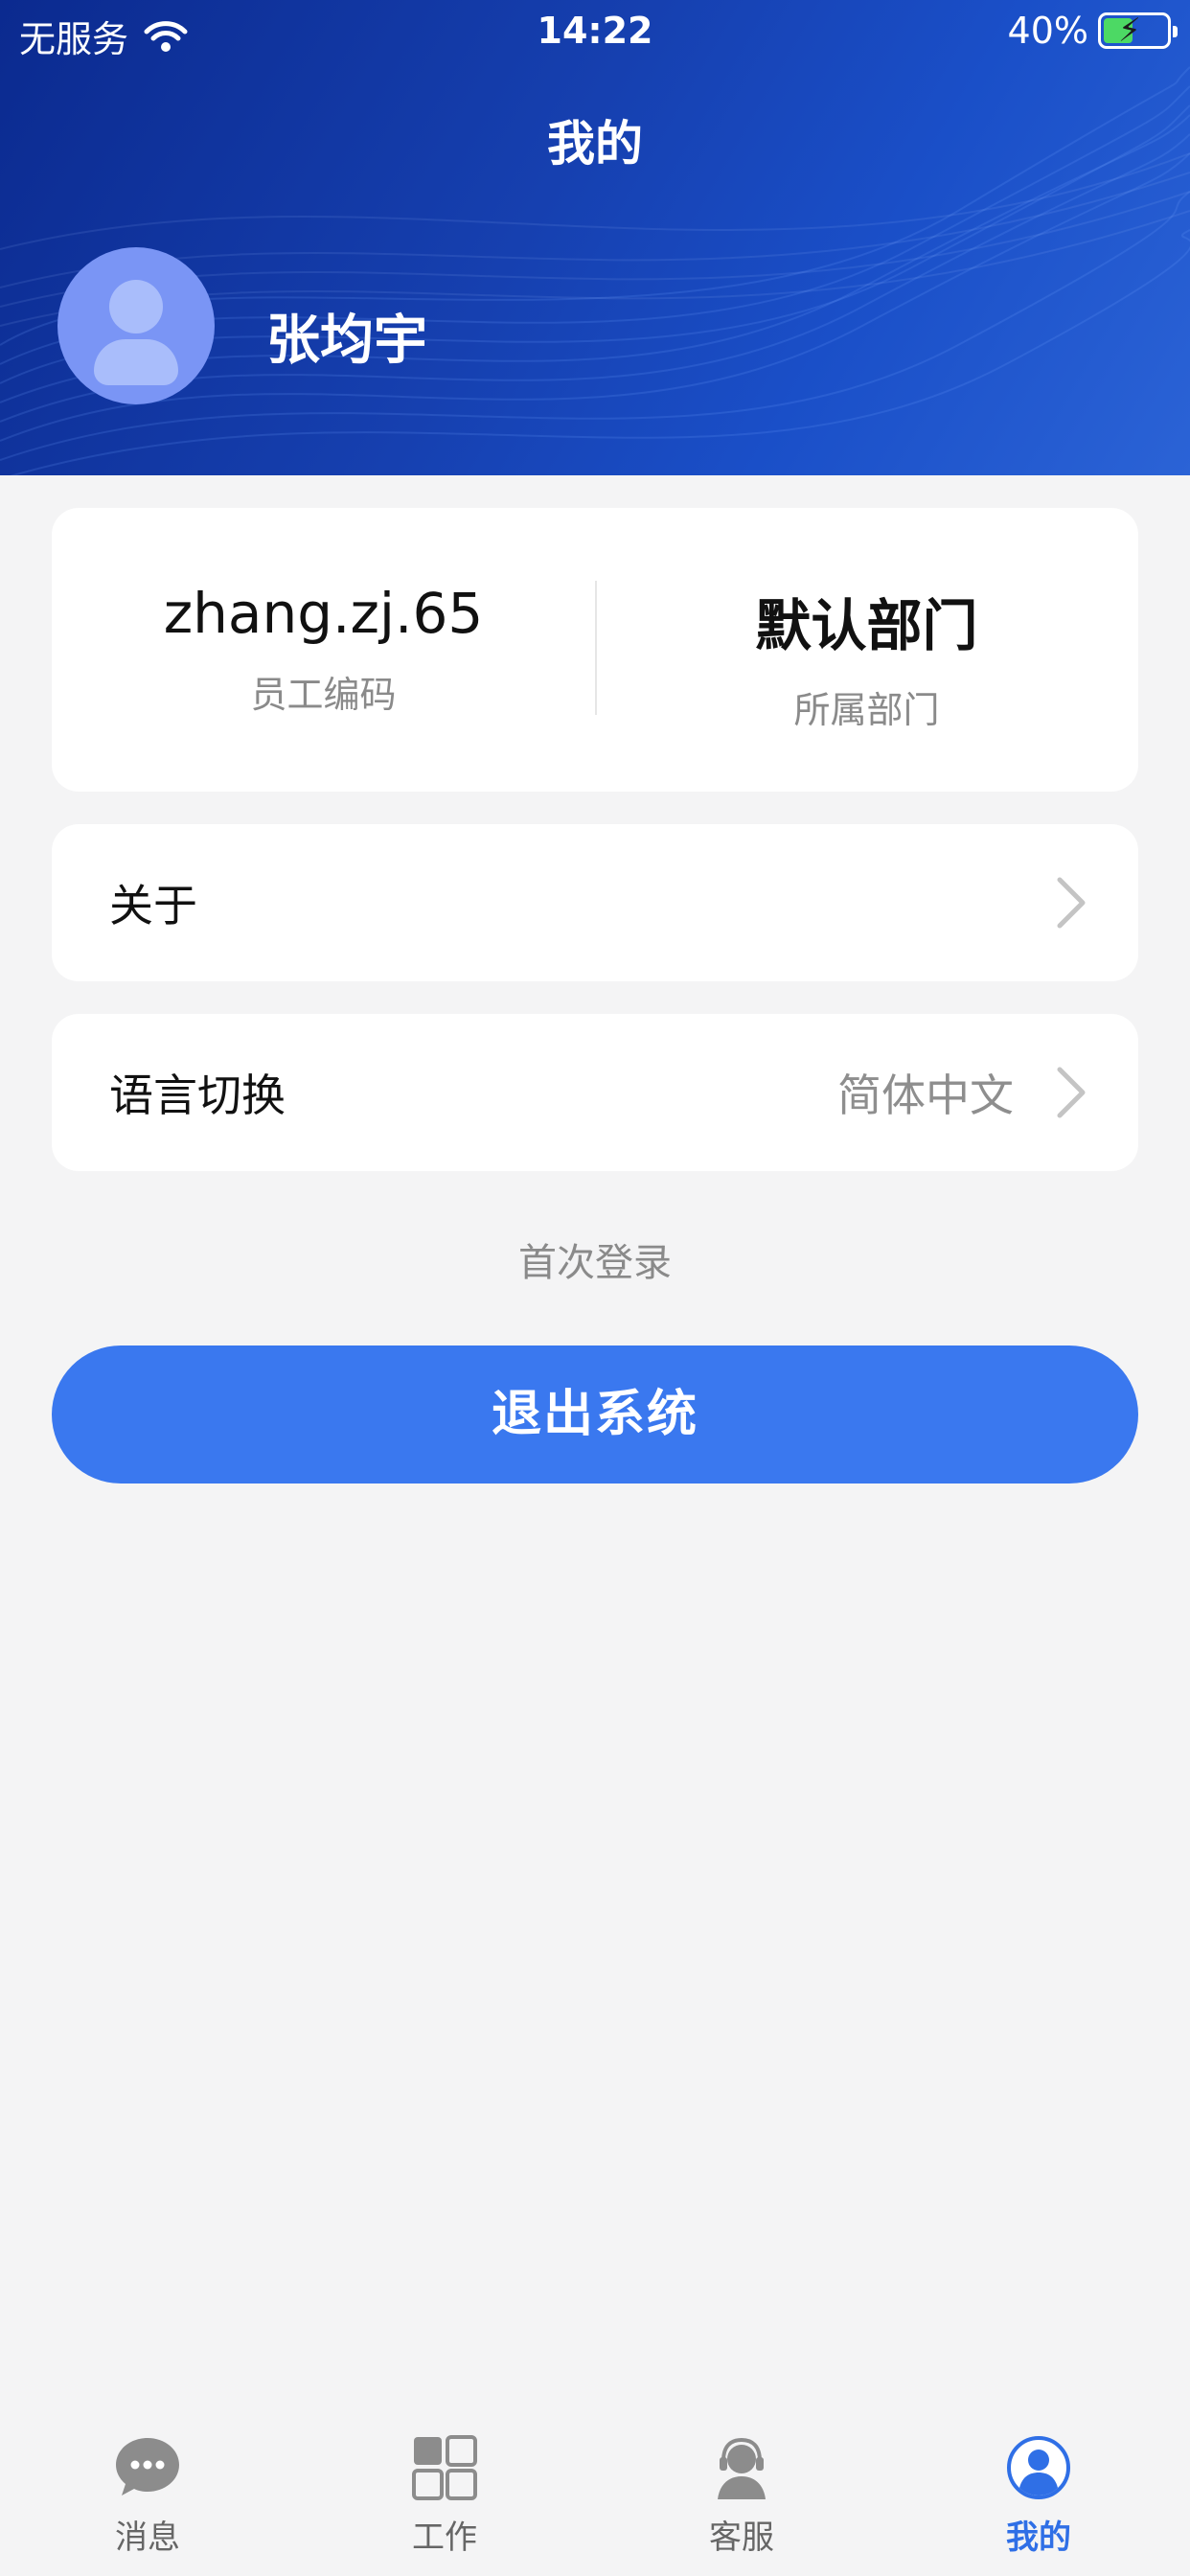  What do you see at coordinates (1038, 2537) in the screenshot?
I see `tab-label: 我的` at bounding box center [1038, 2537].